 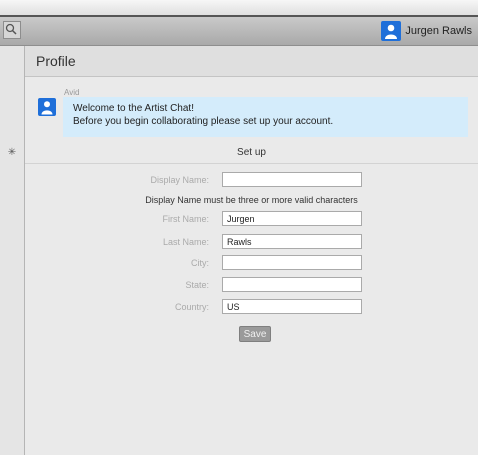 I want to click on display-name-label: Display Name:, so click(x=179, y=180).